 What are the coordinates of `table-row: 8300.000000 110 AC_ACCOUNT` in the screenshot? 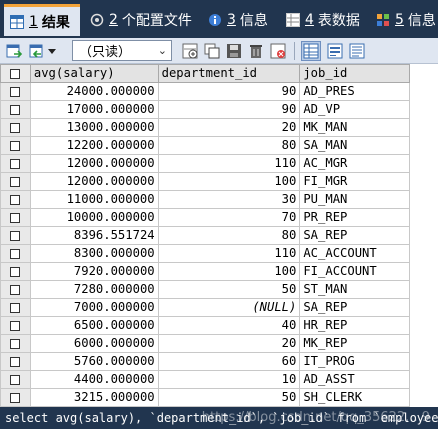 It's located at (219, 253).